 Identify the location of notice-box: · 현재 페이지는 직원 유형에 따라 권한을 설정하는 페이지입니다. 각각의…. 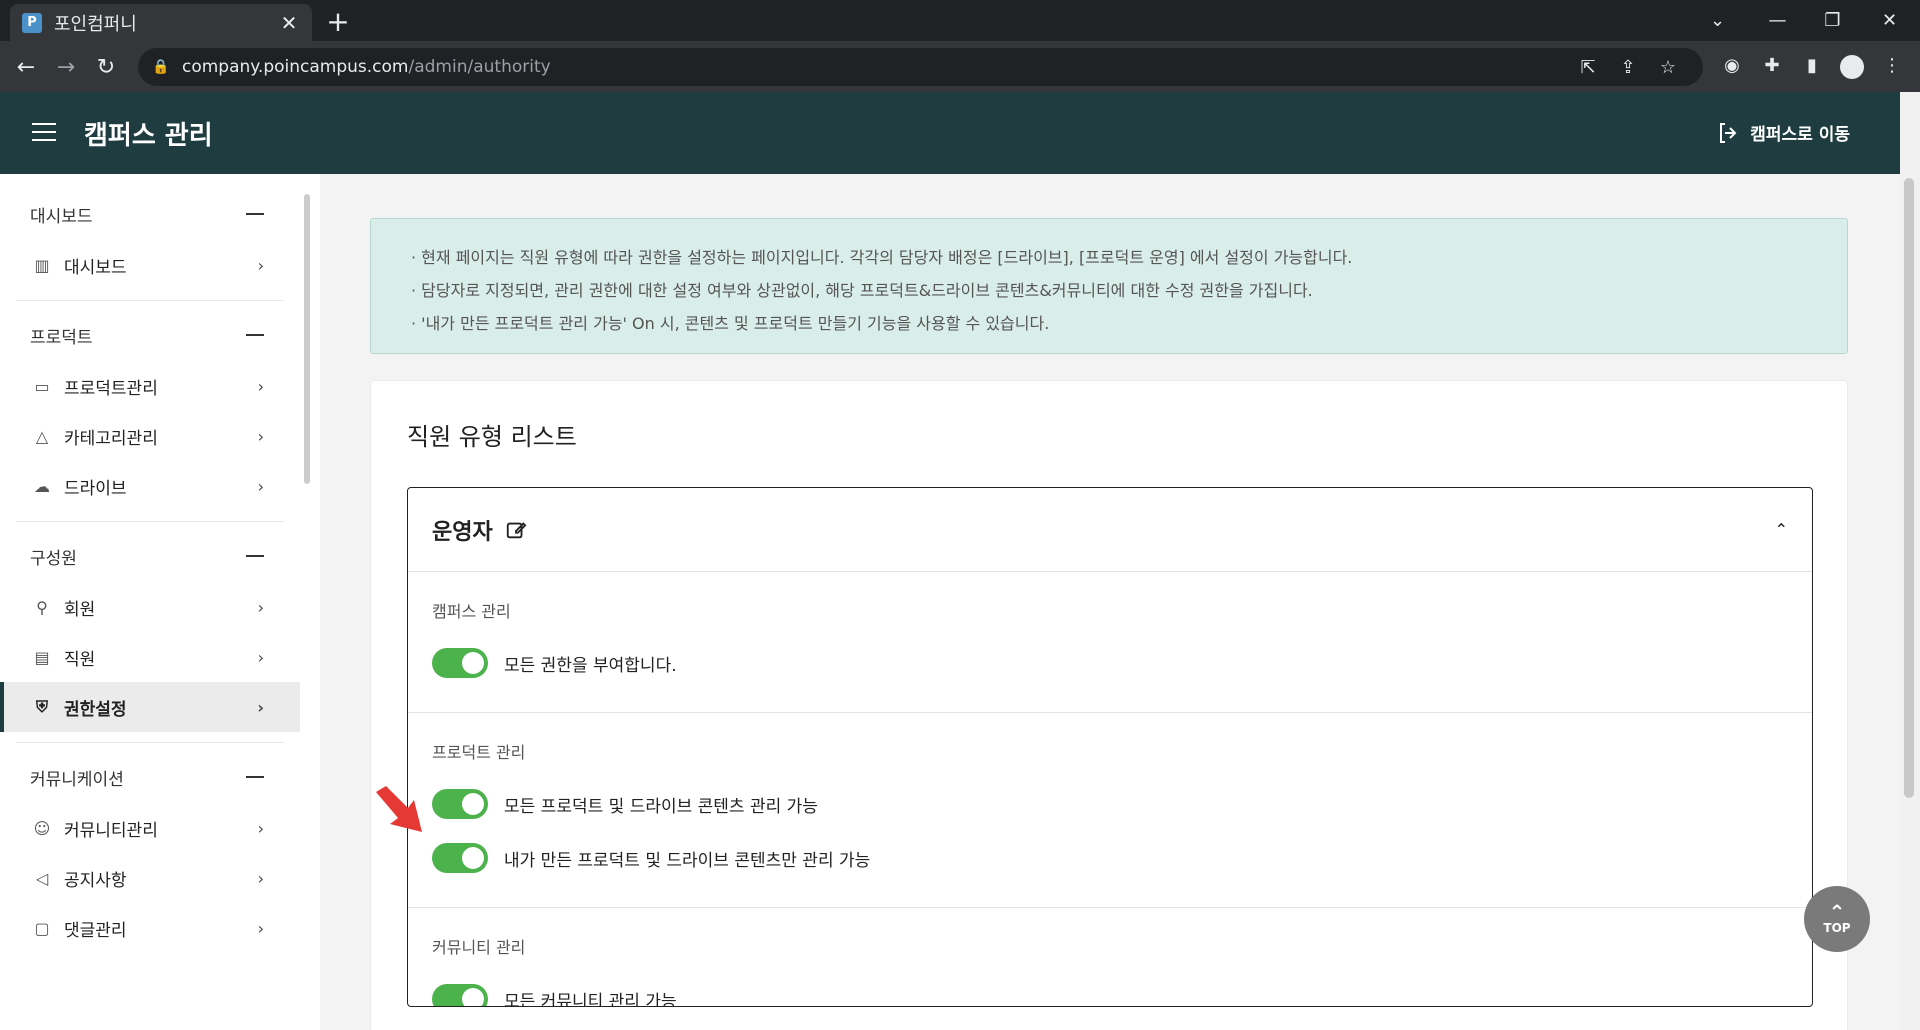
(1109, 286).